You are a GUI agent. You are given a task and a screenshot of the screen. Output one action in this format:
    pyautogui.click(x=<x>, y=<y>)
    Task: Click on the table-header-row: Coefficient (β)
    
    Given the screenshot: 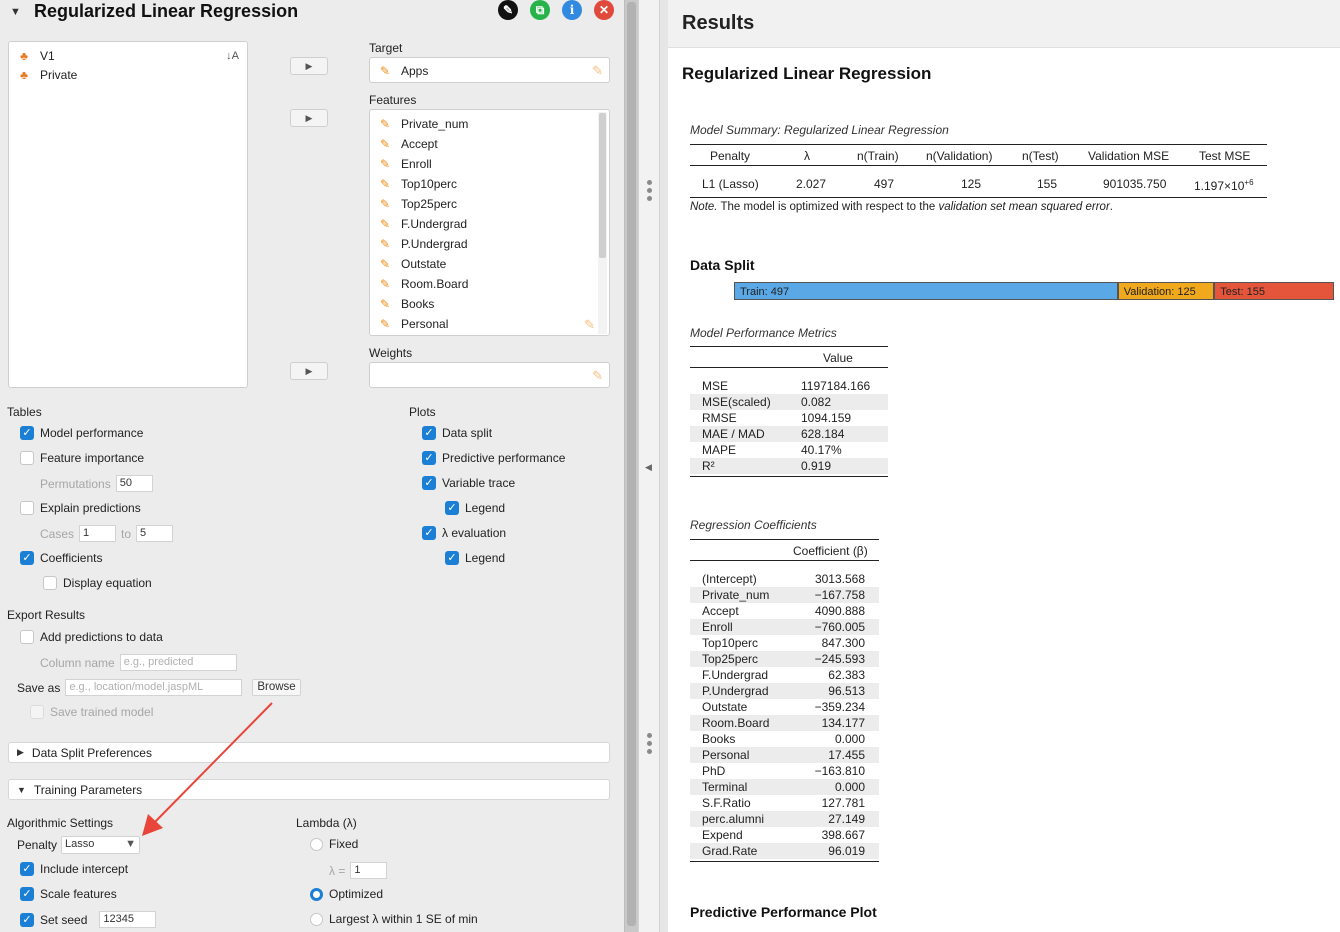 What is the action you would take?
    pyautogui.click(x=784, y=550)
    